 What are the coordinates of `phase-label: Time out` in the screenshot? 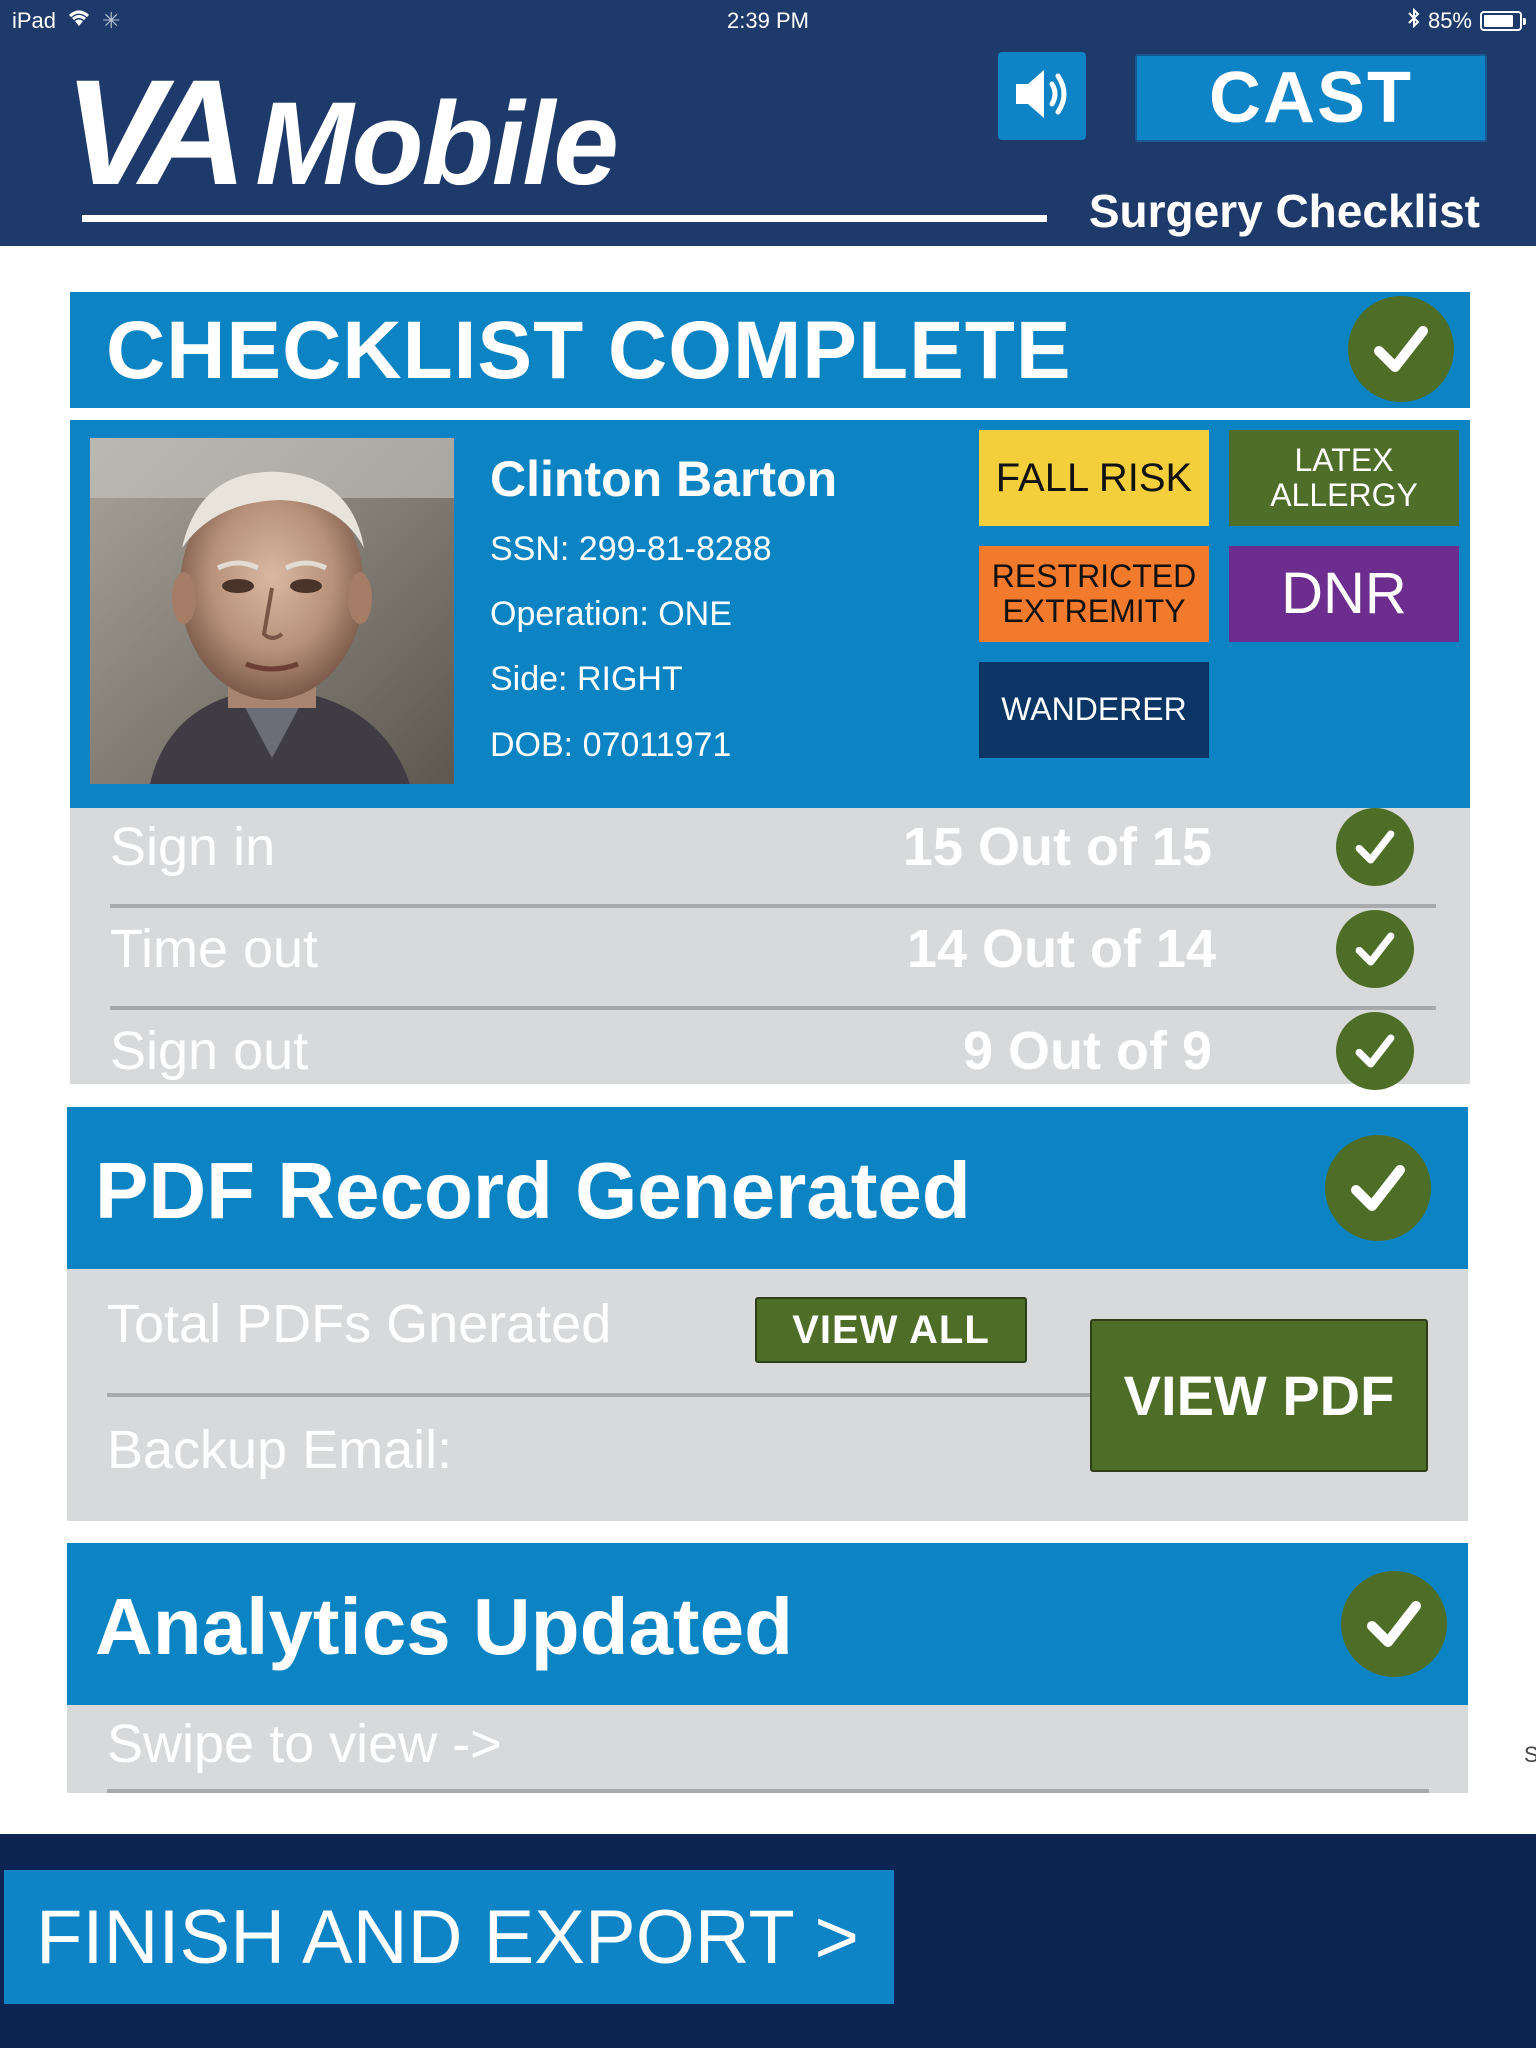 It's located at (214, 949).